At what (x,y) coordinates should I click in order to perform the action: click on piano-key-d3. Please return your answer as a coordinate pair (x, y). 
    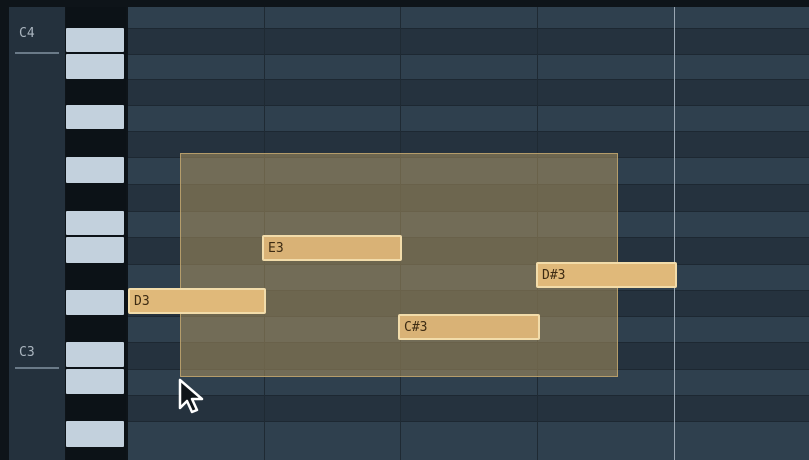
    Looking at the image, I should click on (95, 302).